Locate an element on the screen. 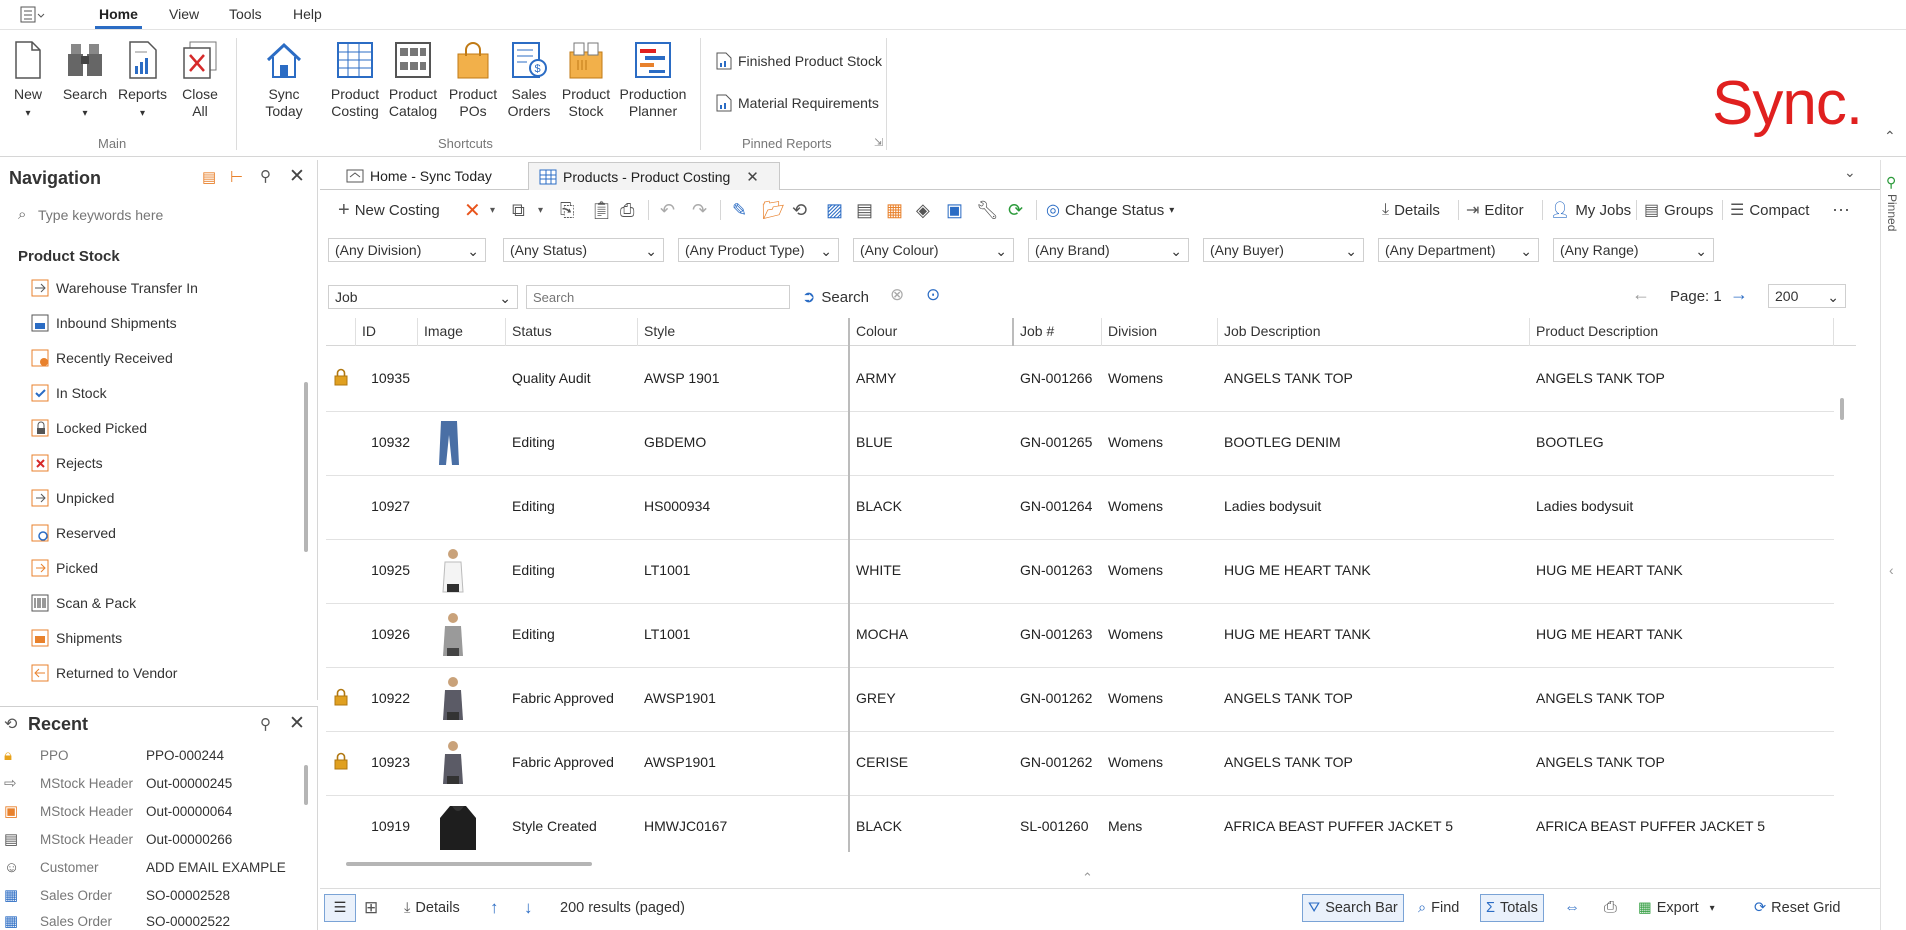 The image size is (1906, 930). menu-home: Home is located at coordinates (118, 17).